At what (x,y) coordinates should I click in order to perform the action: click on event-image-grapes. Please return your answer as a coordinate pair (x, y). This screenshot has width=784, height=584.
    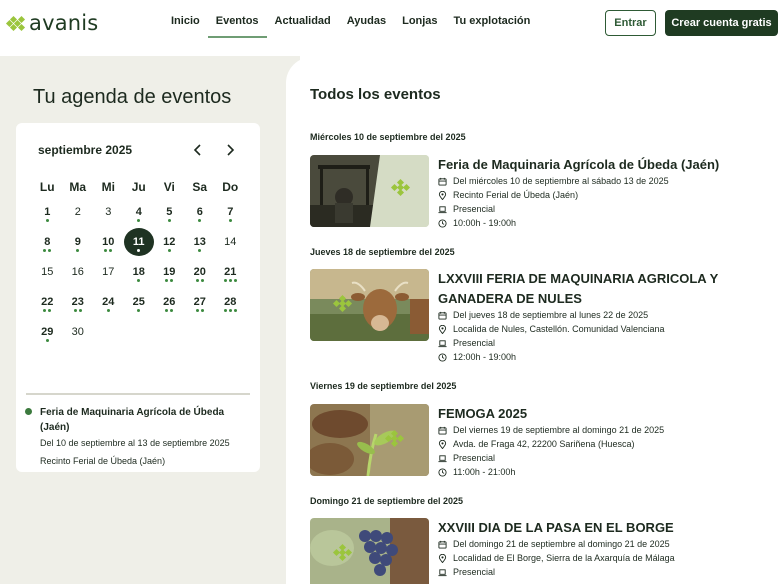
    Looking at the image, I should click on (369, 551).